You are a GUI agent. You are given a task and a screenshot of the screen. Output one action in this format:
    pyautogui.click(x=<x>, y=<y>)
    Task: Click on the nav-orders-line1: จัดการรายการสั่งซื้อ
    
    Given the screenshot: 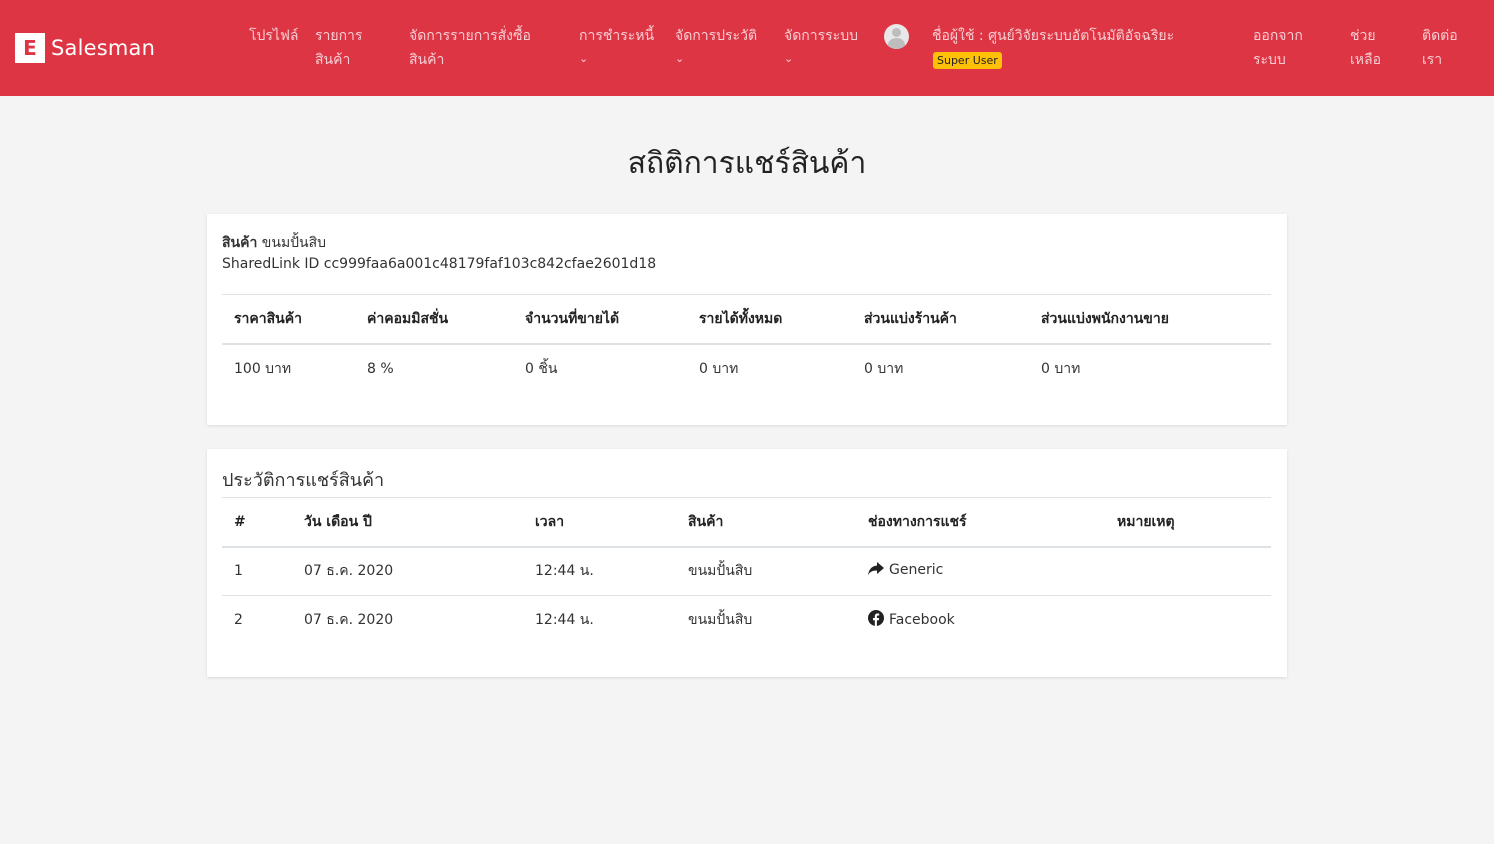 What is the action you would take?
    pyautogui.click(x=470, y=36)
    